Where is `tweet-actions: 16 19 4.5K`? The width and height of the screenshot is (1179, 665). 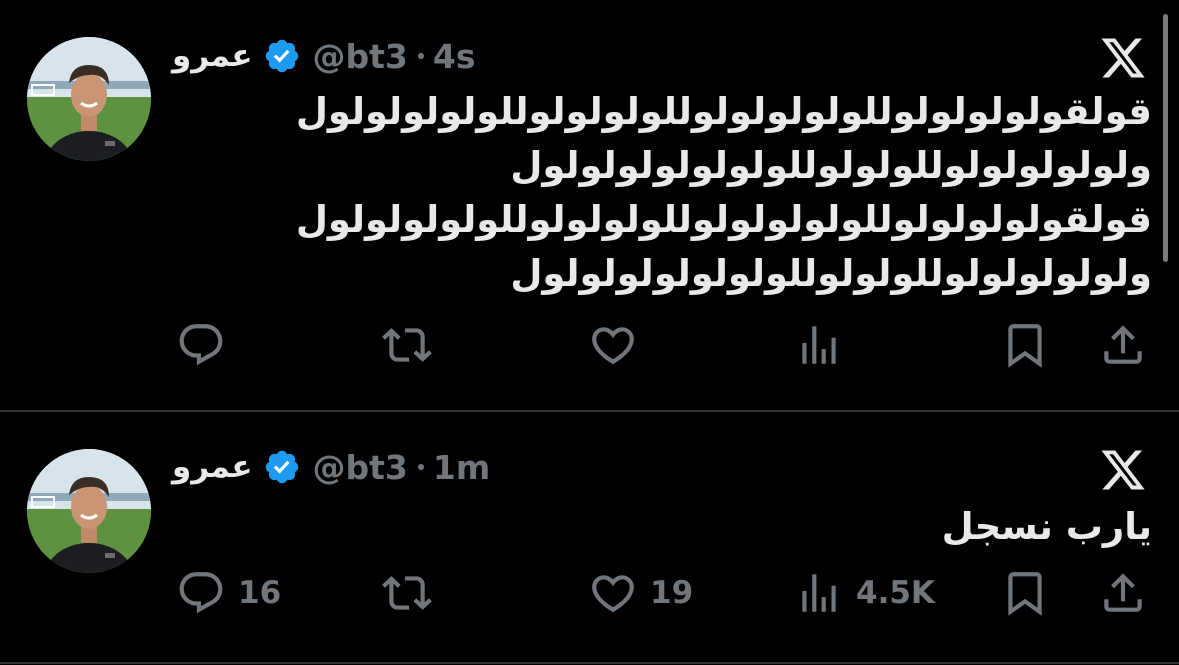 tweet-actions: 16 19 4.5K is located at coordinates (660, 593).